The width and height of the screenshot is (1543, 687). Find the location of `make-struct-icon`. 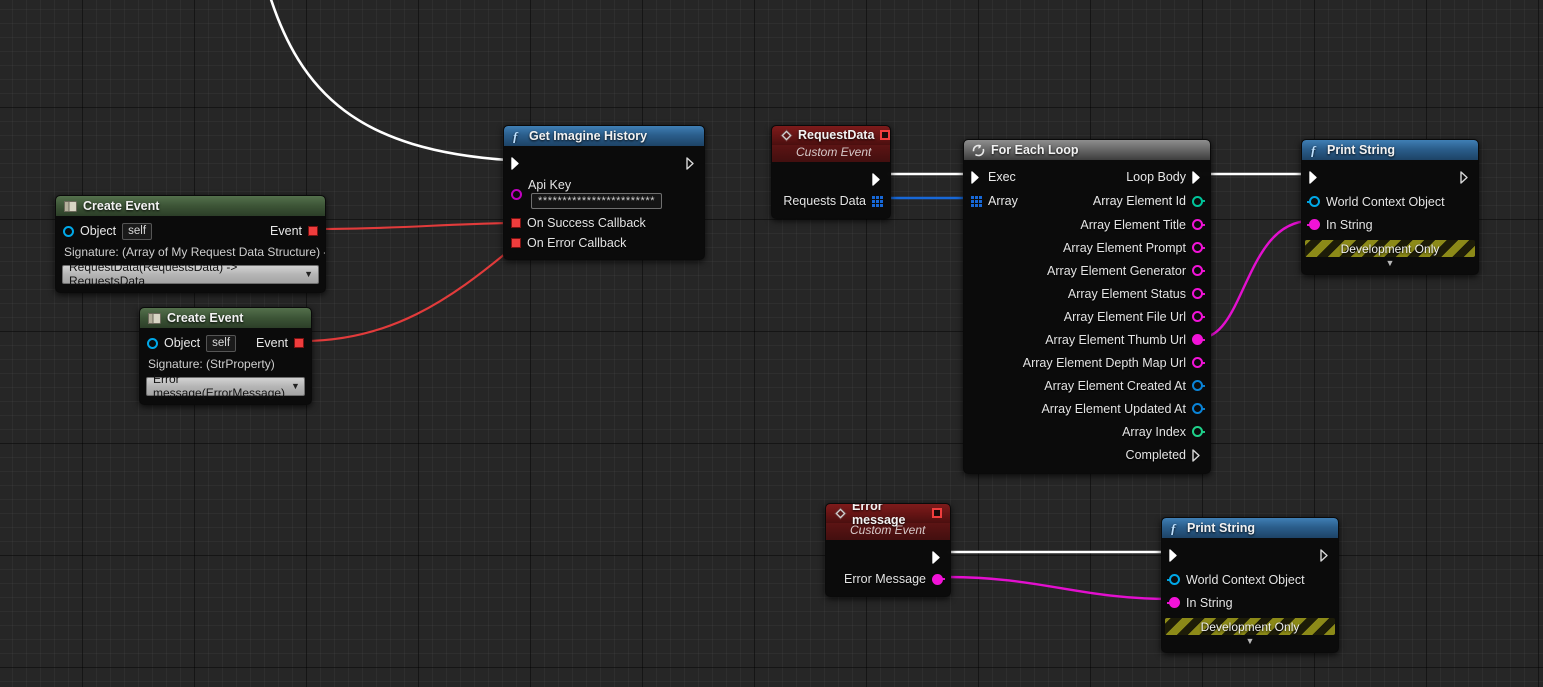

make-struct-icon is located at coordinates (154, 318).